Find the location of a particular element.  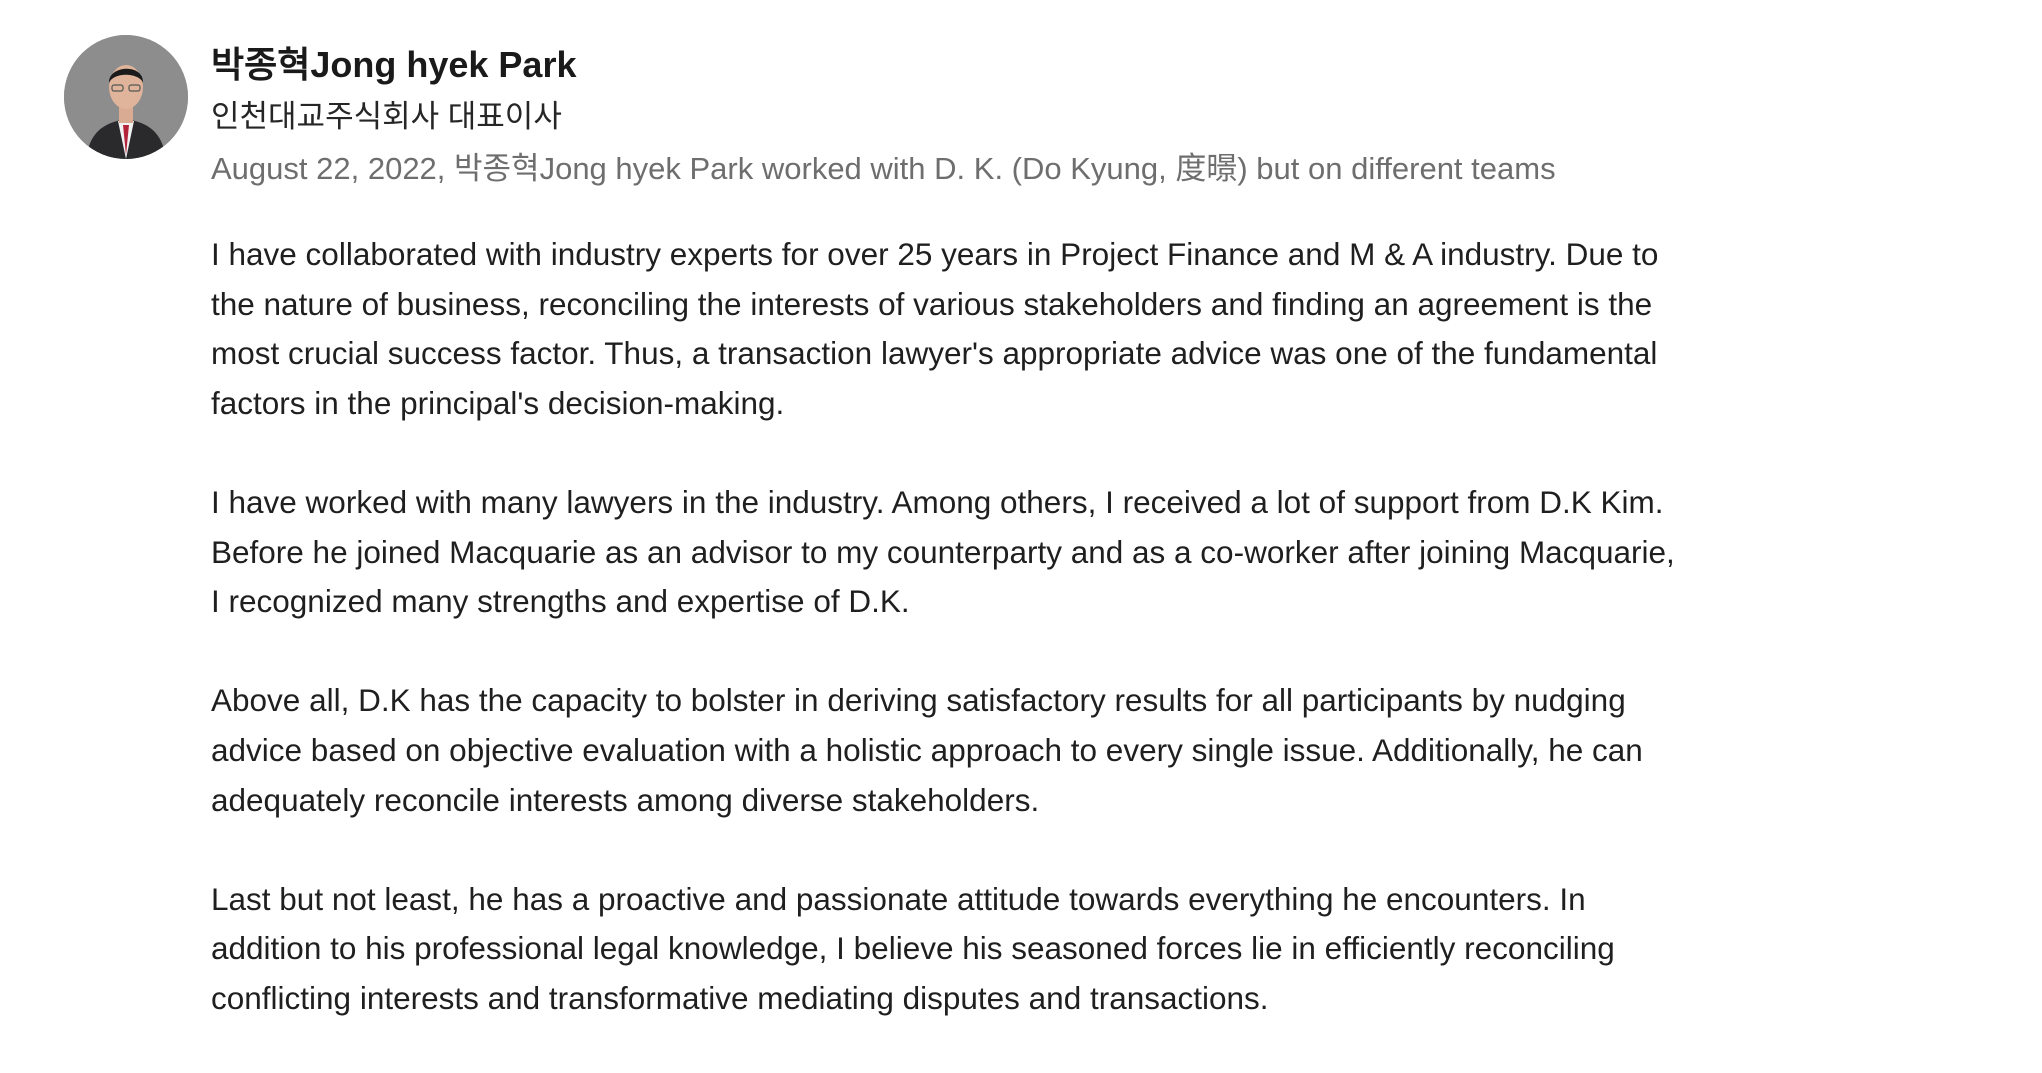

profile-photo-icon is located at coordinates (126, 97).